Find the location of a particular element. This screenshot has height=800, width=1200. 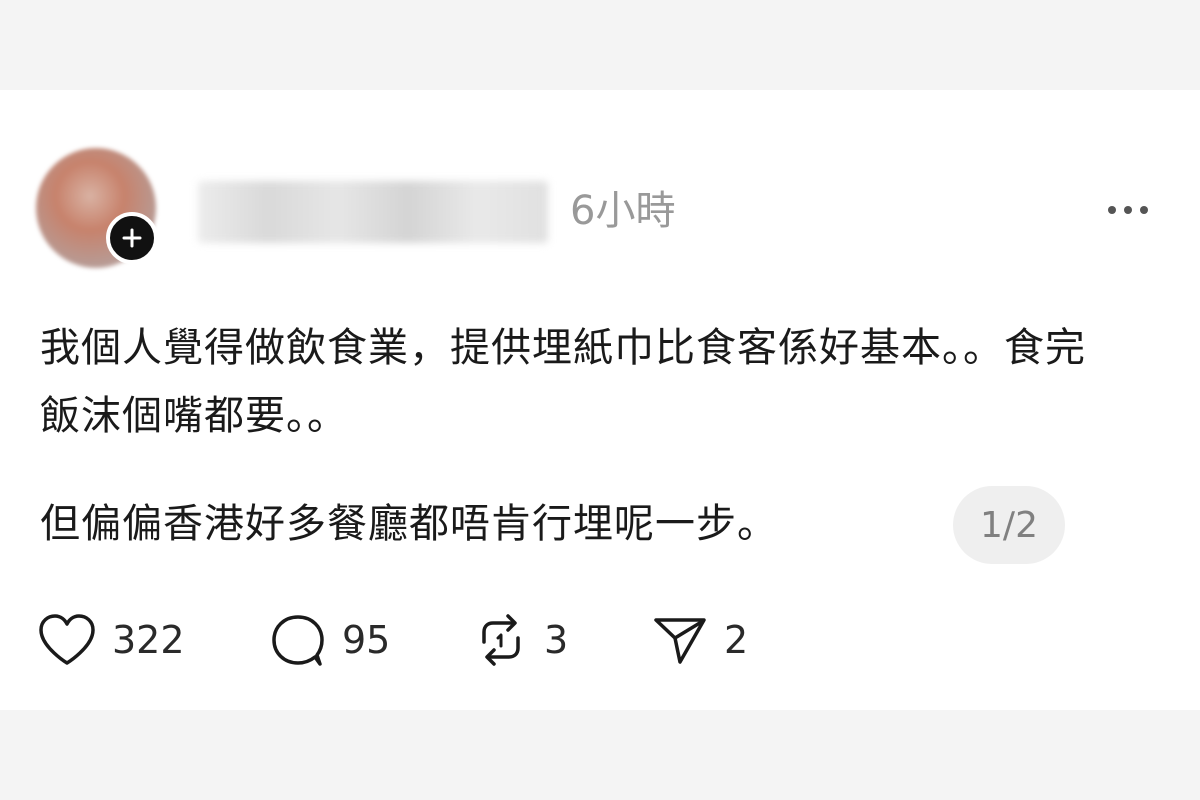

image-page-indicator: 1/2 is located at coordinates (1009, 525).